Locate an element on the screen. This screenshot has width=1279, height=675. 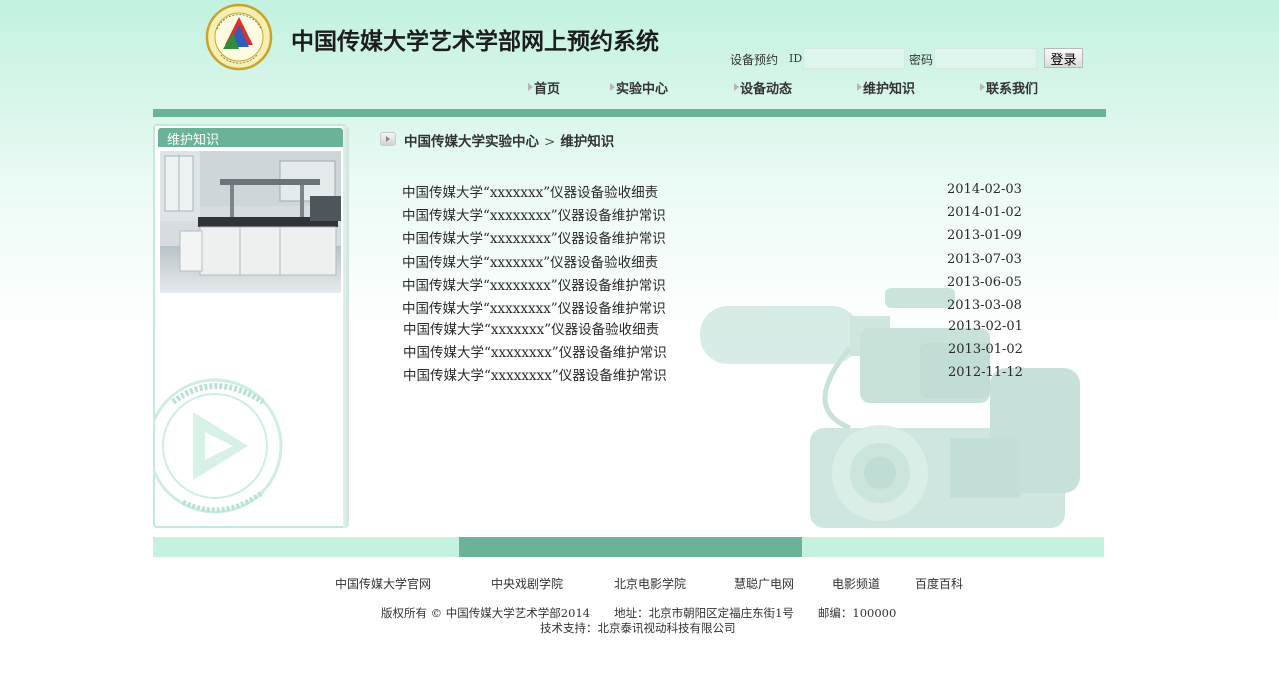
article-date: 2014-01-02 is located at coordinates (984, 212).